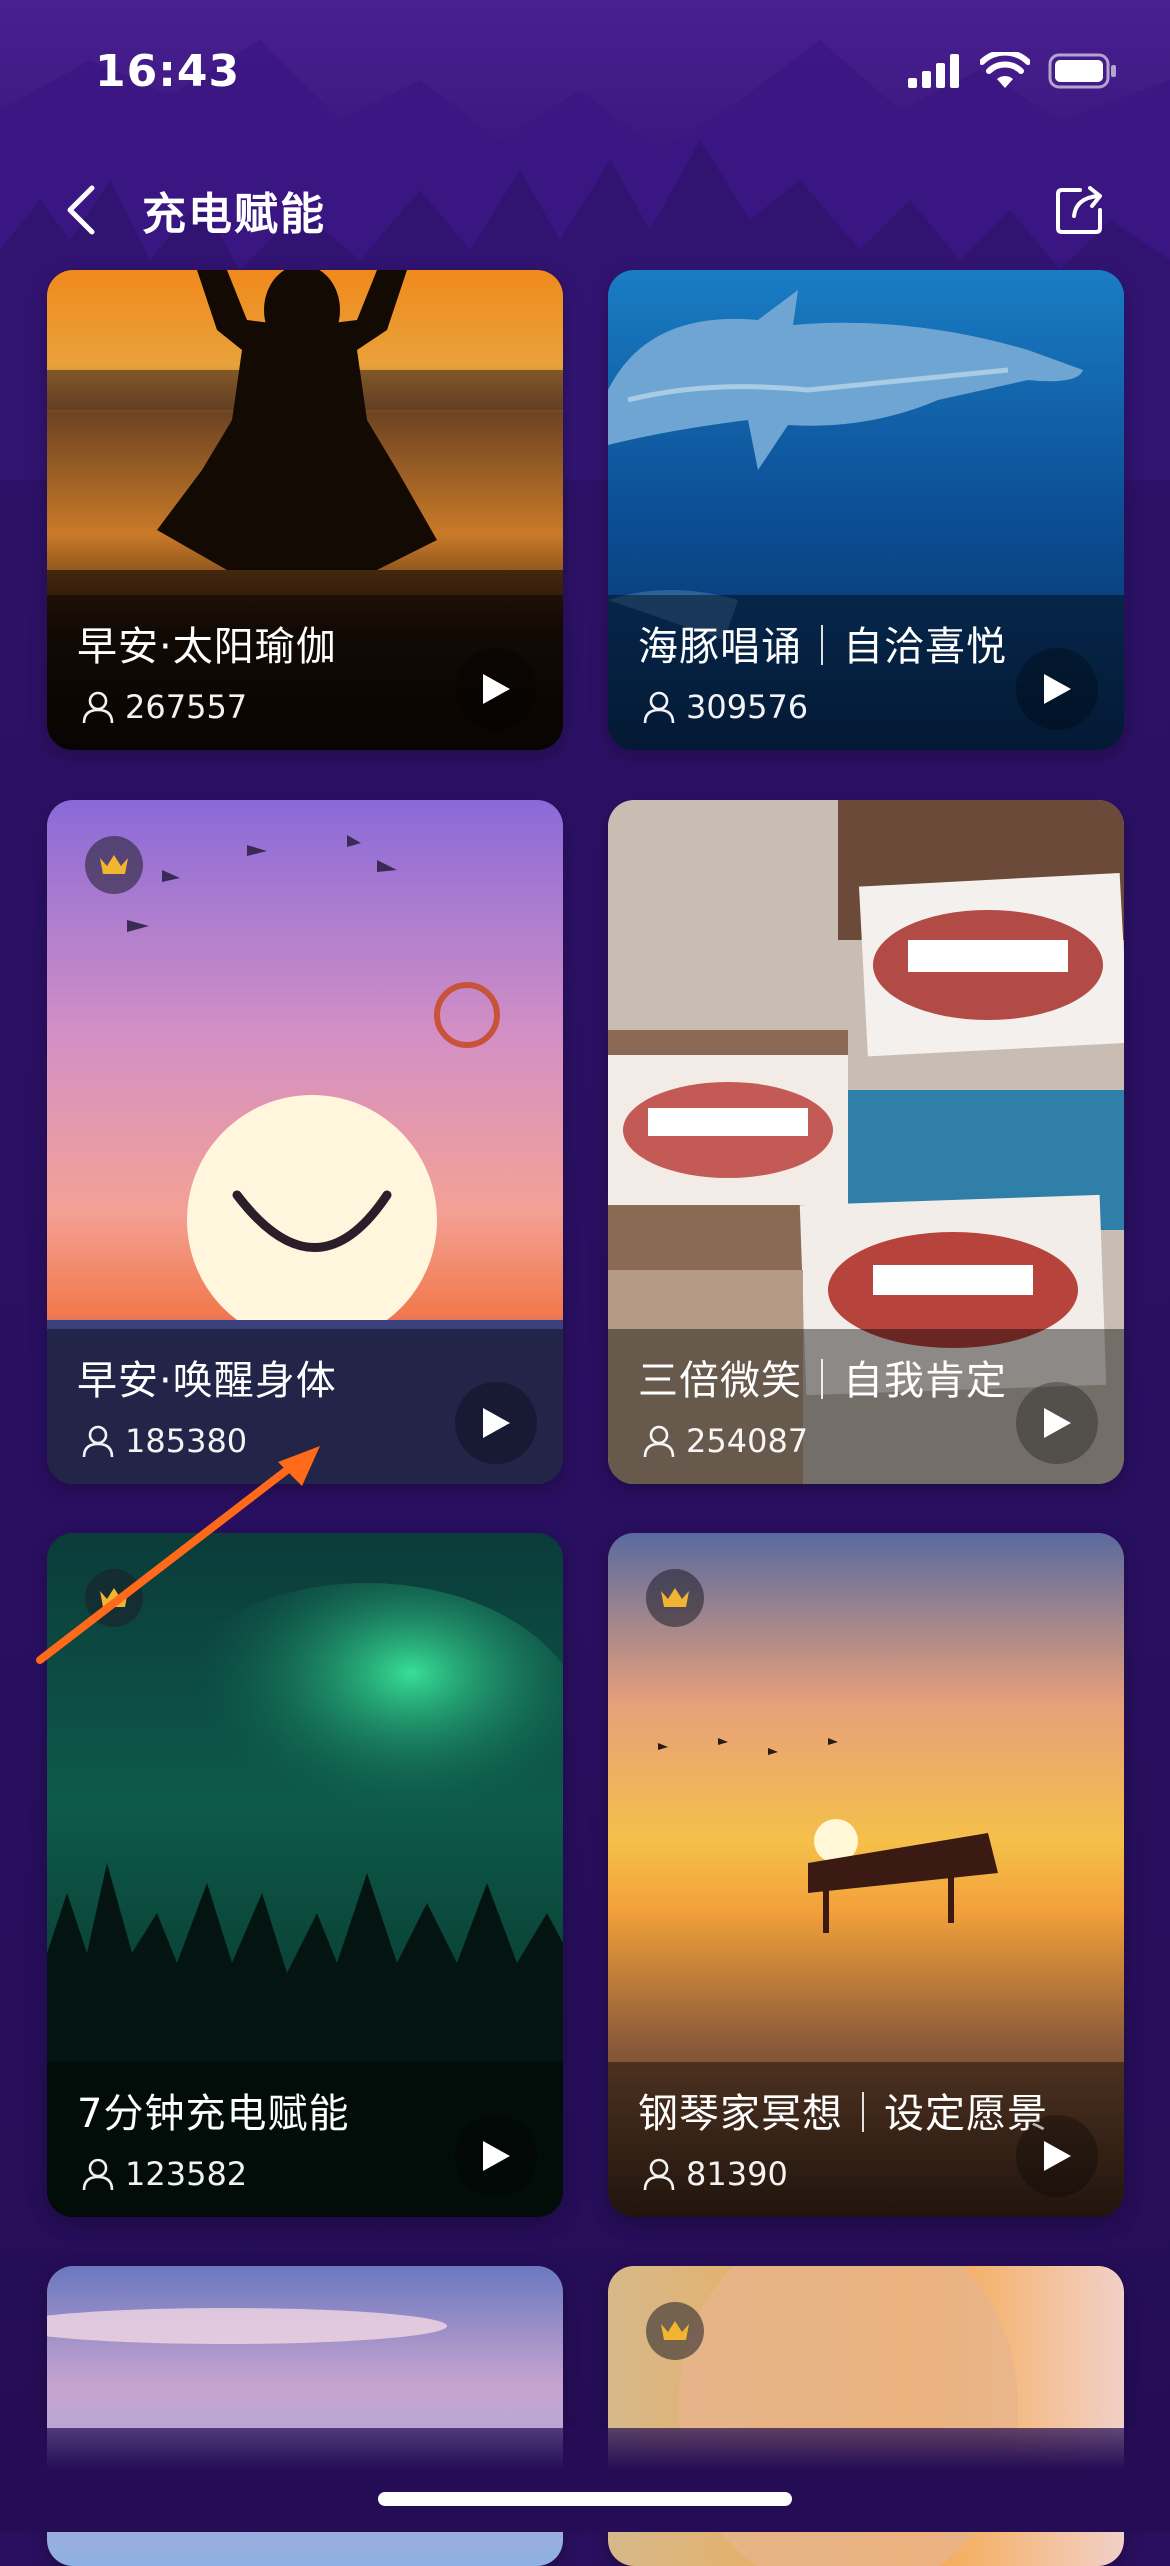  What do you see at coordinates (186, 707) in the screenshot?
I see `listen-count-value: 267557` at bounding box center [186, 707].